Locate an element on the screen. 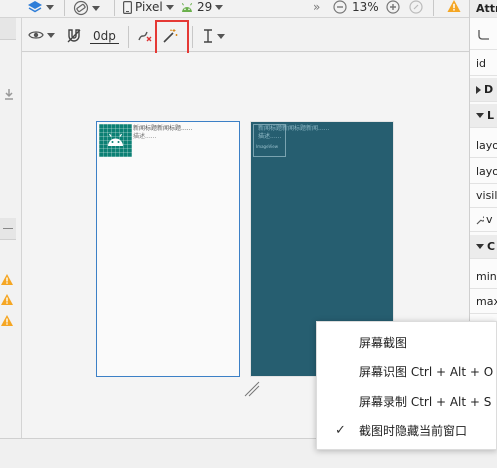 This screenshot has height=468, width=497. image-thumbnail is located at coordinates (115, 140).